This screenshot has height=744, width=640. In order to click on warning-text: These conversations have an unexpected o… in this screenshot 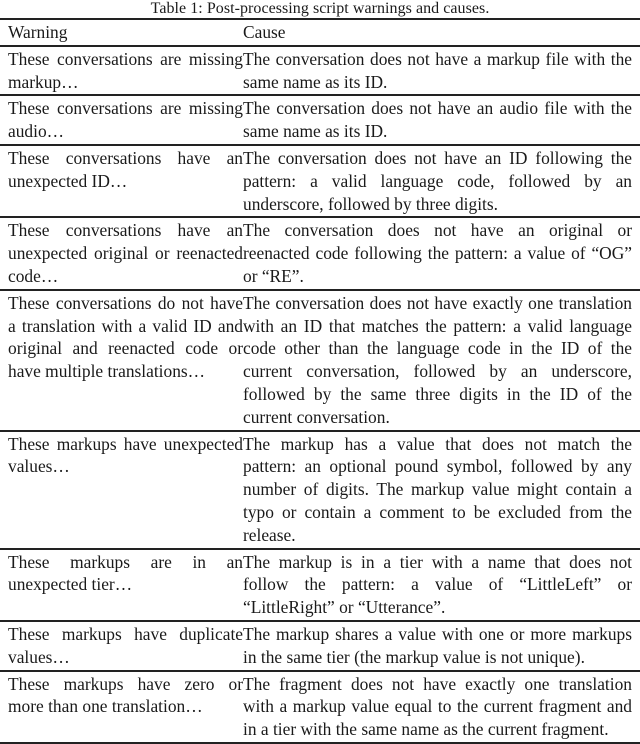, I will do `click(125, 253)`.